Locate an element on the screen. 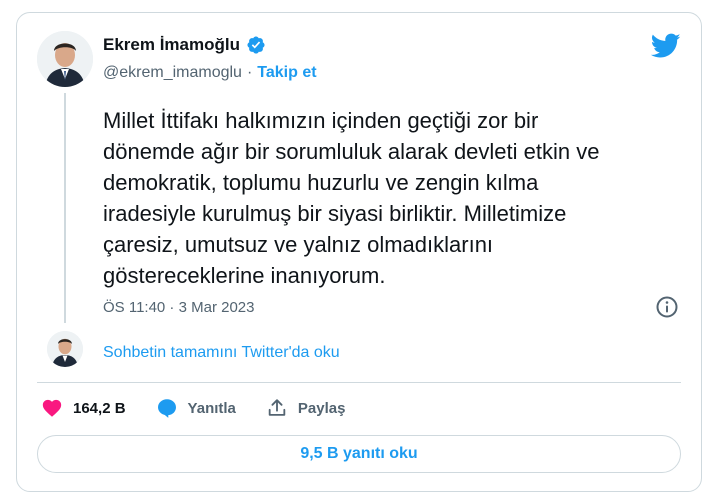  like-button: 164,2 B is located at coordinates (83, 408).